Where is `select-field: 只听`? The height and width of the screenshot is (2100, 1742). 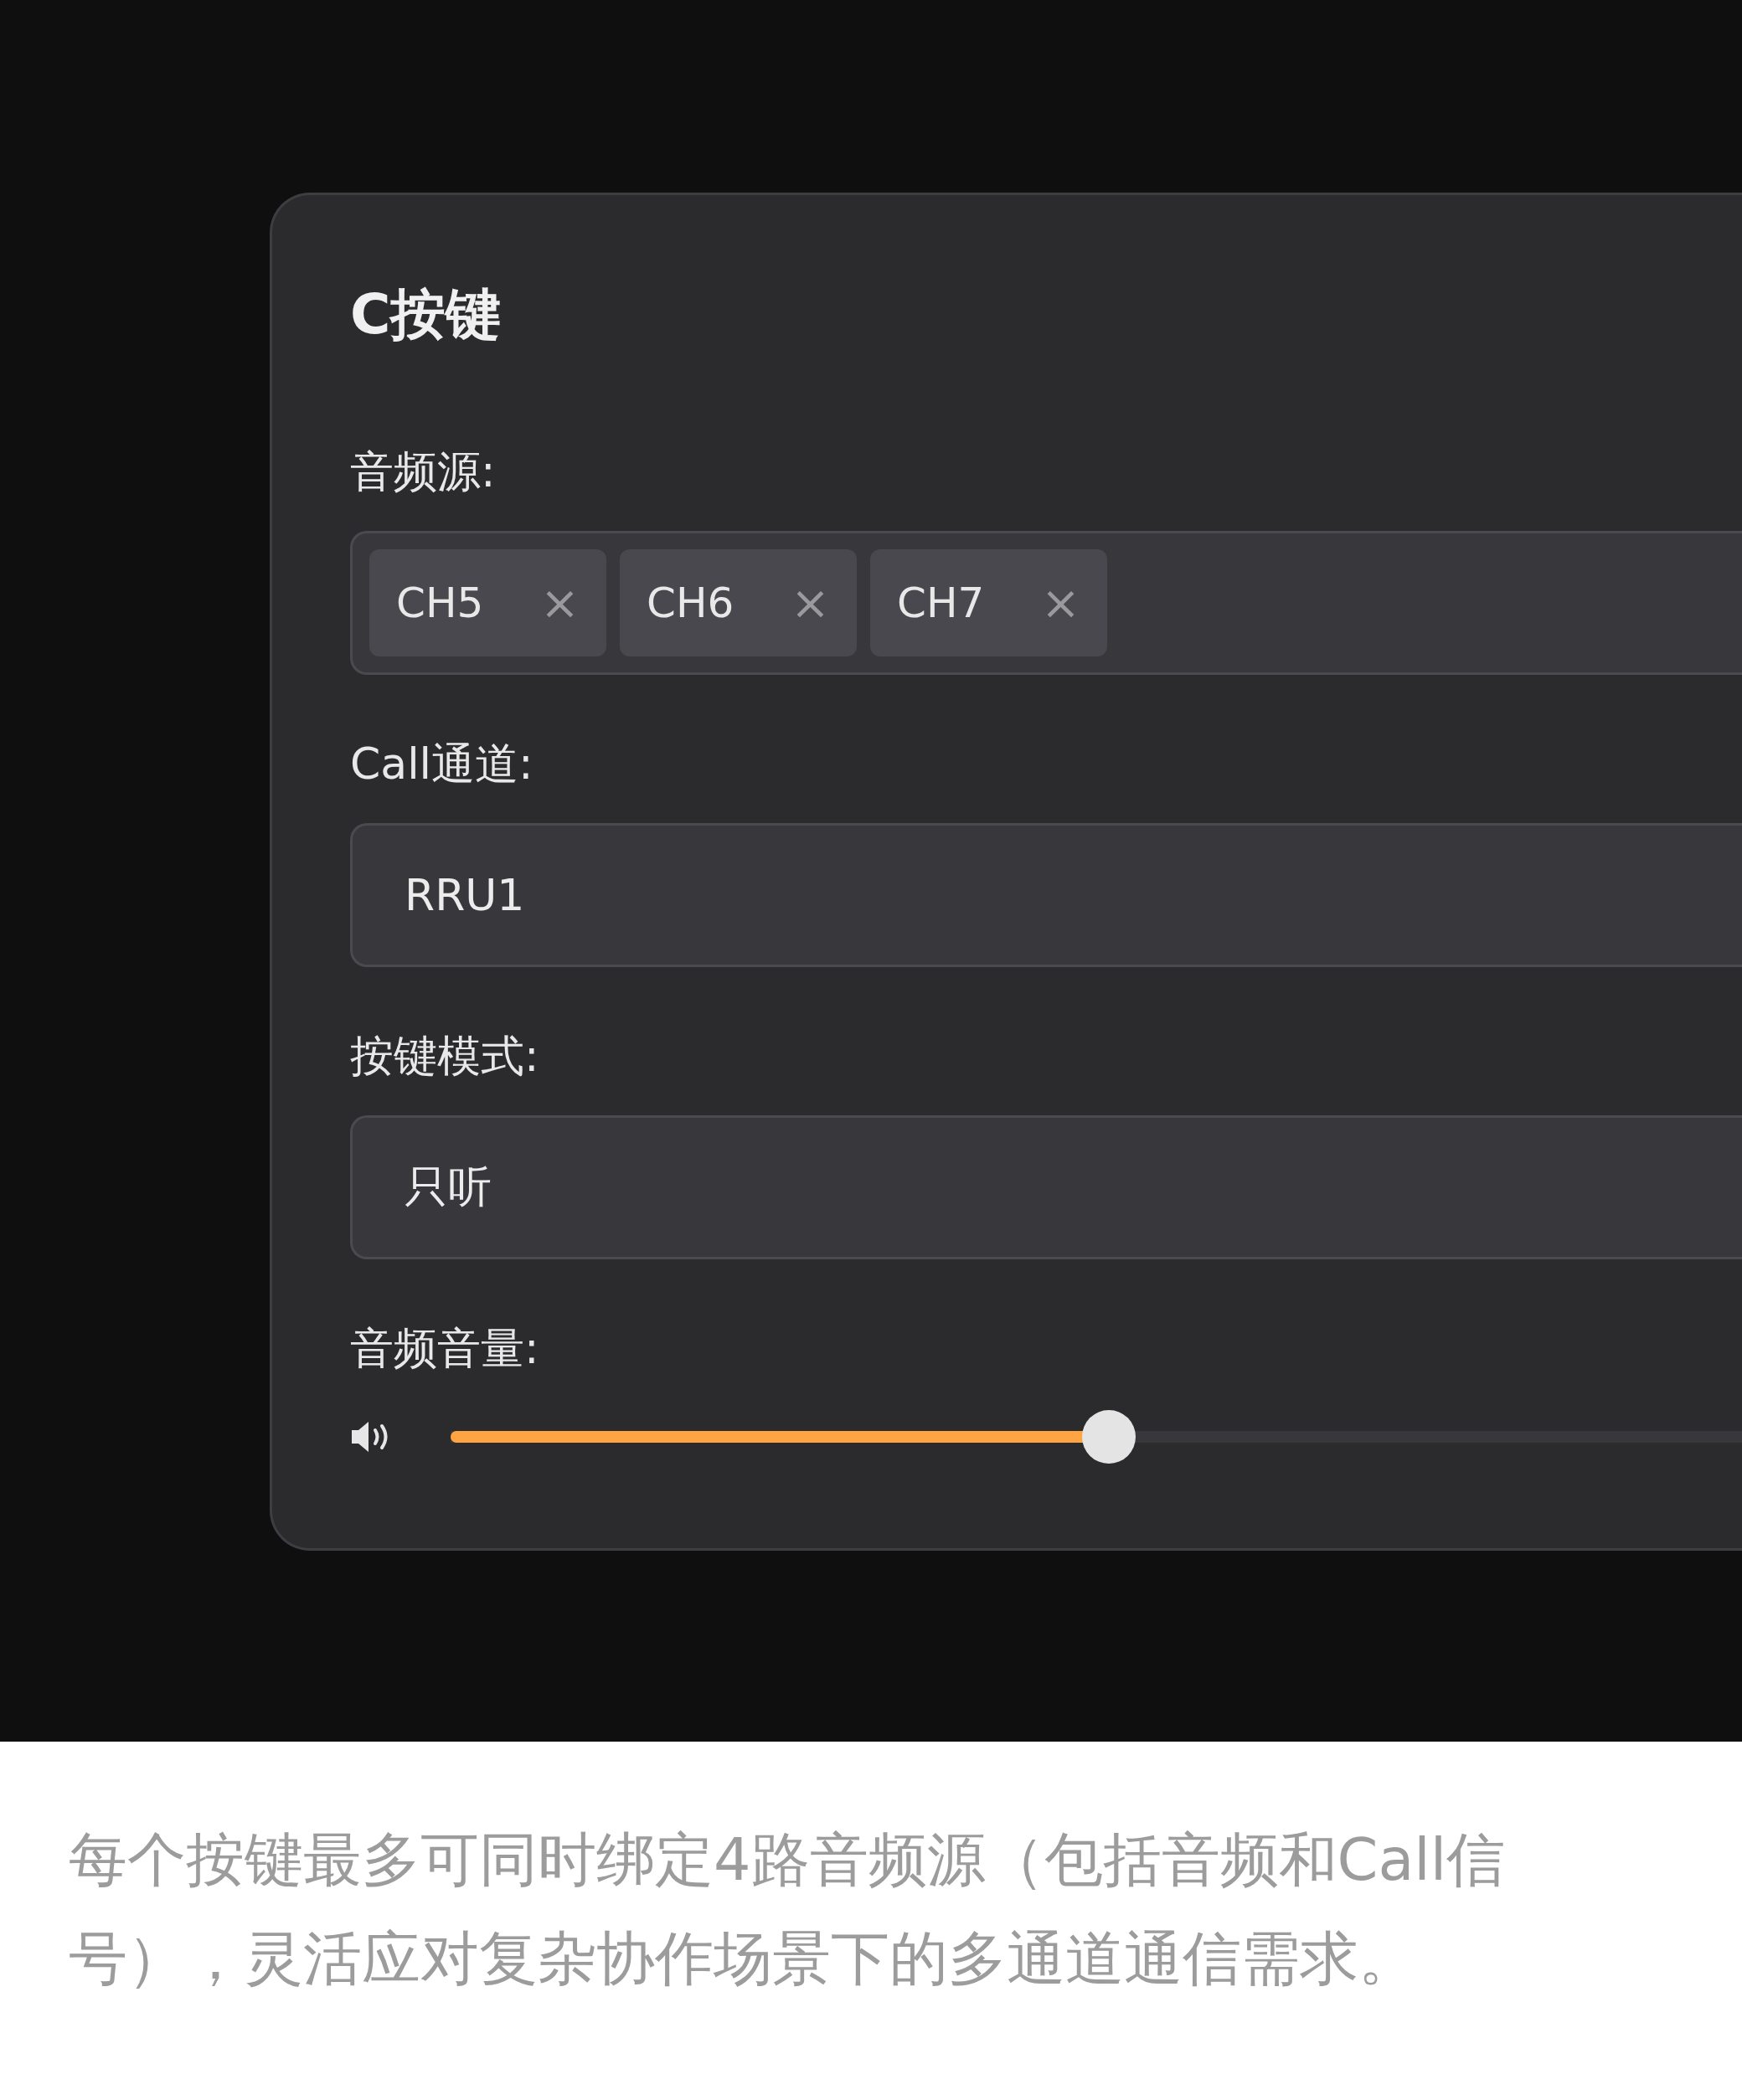
select-field: 只听 is located at coordinates (1046, 1187).